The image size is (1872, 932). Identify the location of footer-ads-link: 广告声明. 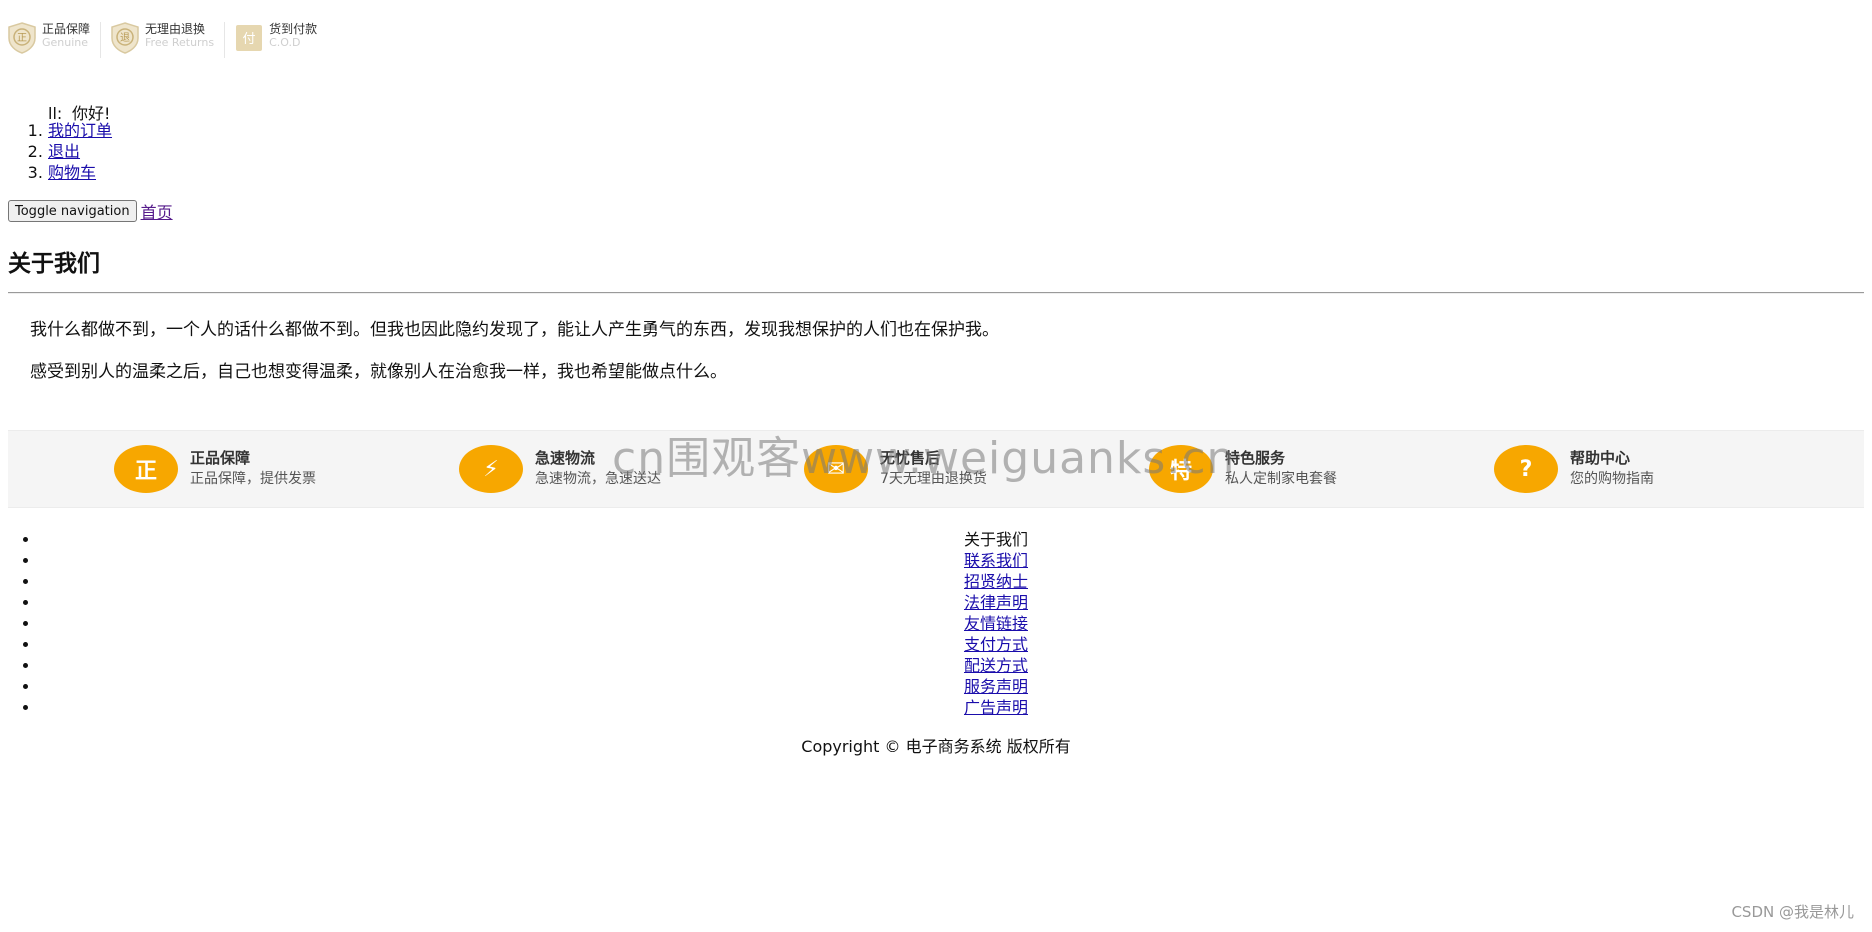
(996, 707).